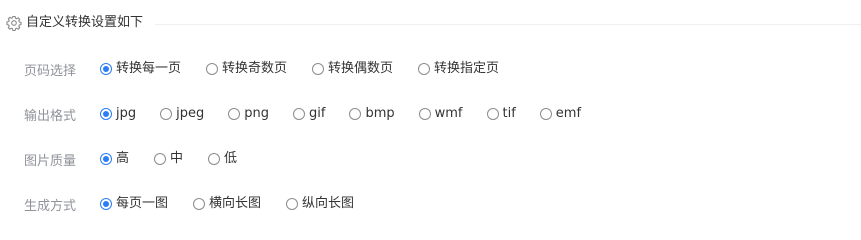 The width and height of the screenshot is (861, 240). What do you see at coordinates (123, 158) in the screenshot?
I see `option-label: 高` at bounding box center [123, 158].